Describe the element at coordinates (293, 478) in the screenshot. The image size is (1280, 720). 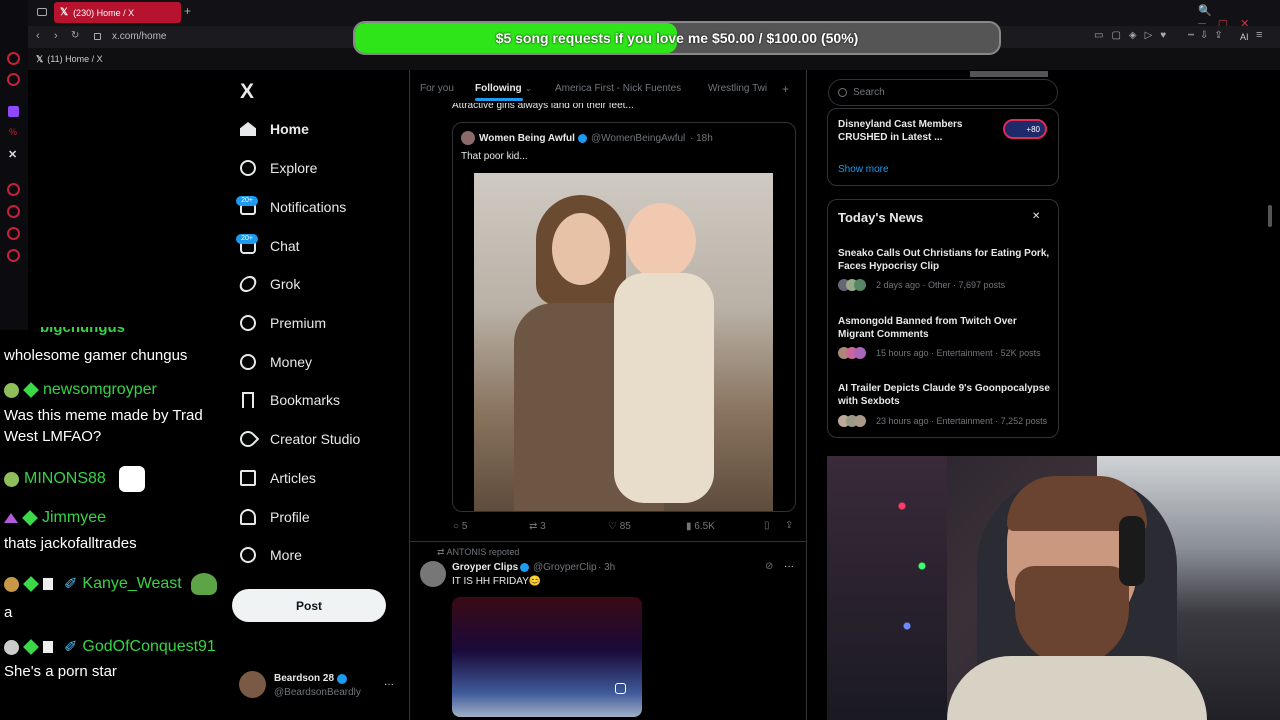
I see `nav-label: Articles` at that location.